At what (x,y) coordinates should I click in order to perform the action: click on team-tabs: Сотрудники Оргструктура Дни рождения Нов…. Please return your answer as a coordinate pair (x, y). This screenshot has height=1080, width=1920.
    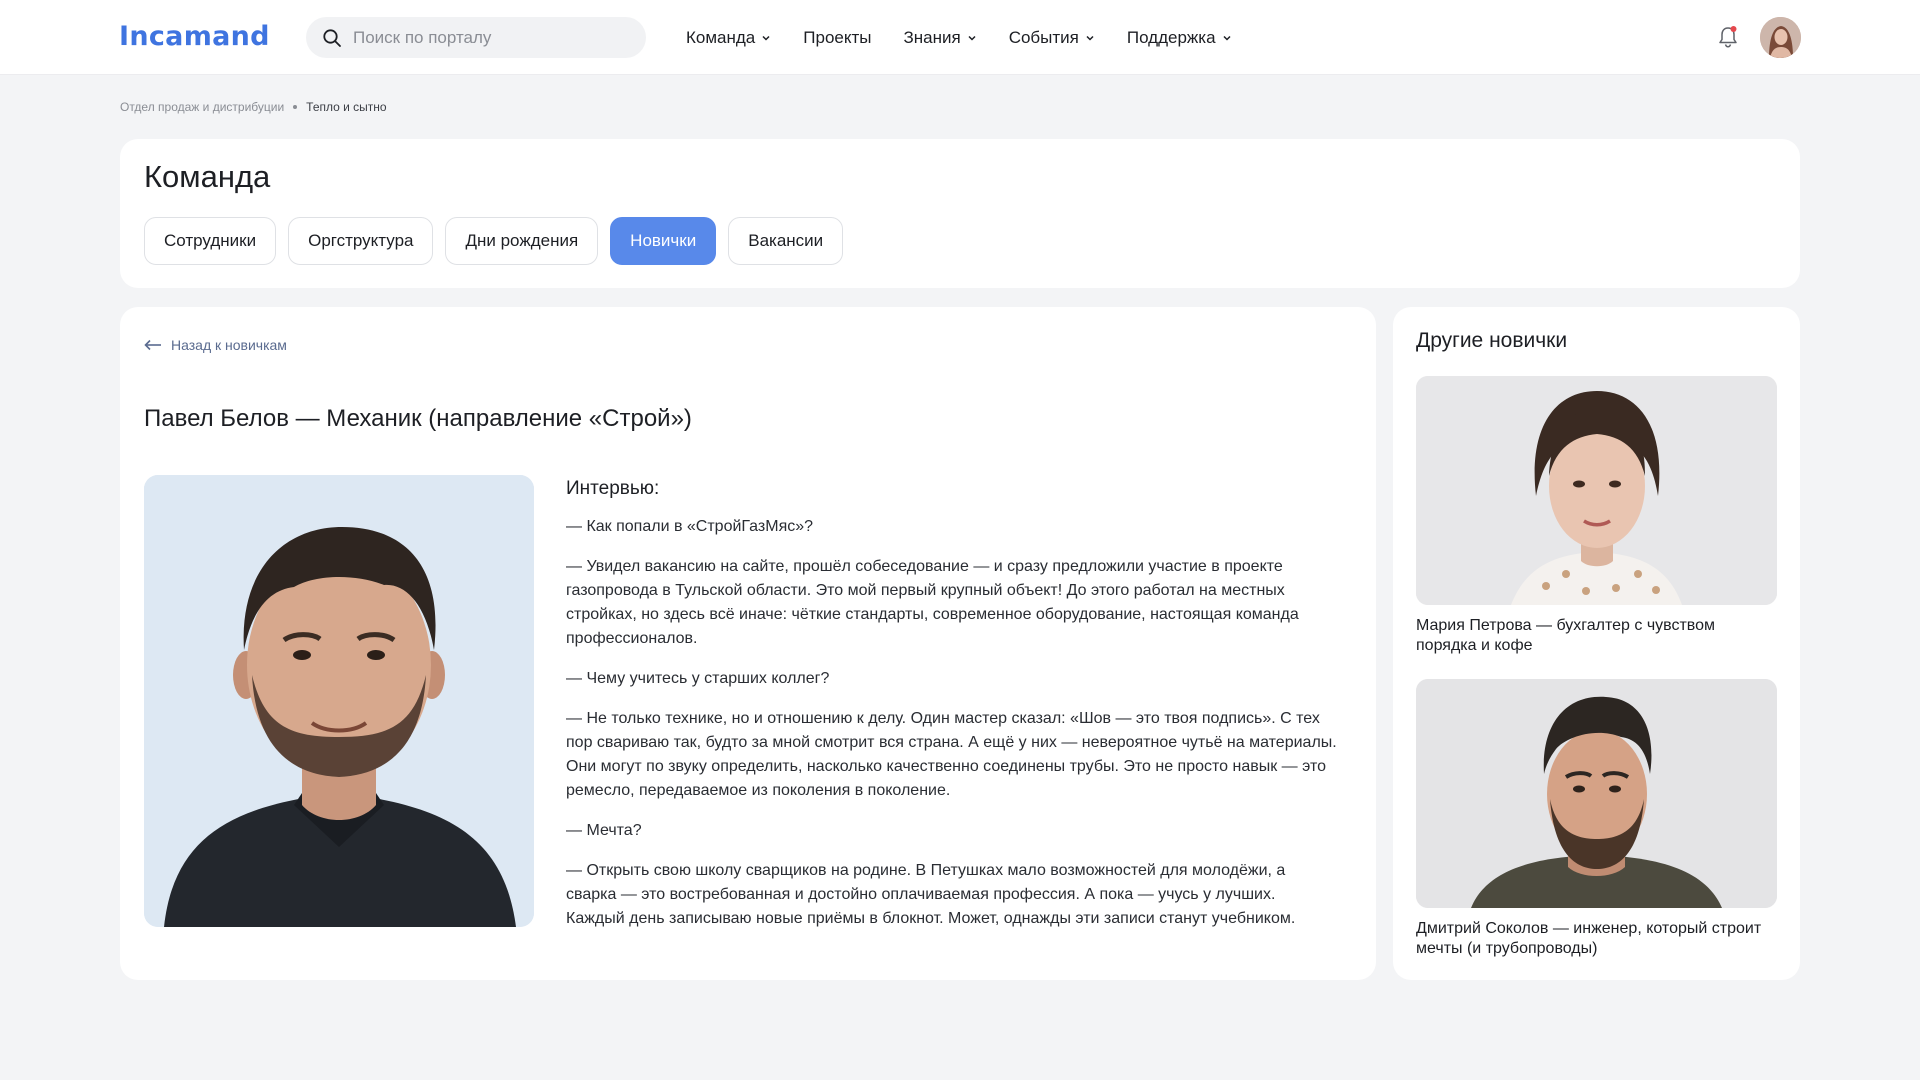
    Looking at the image, I should click on (499, 241).